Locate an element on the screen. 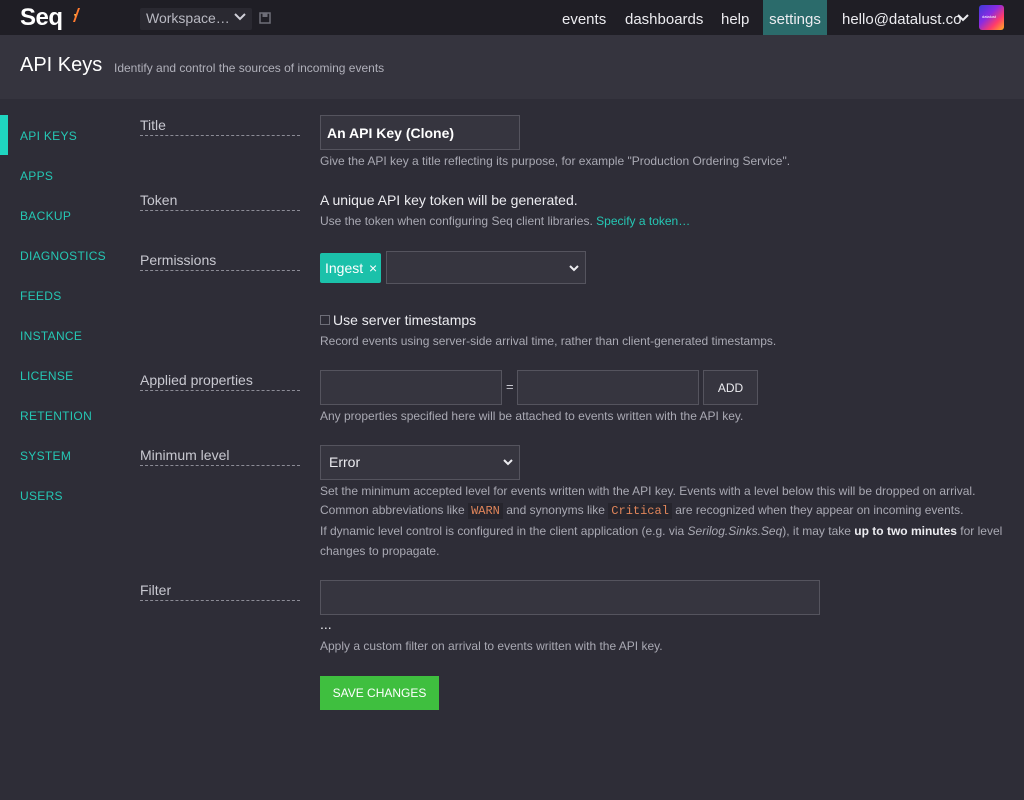  workspace-bookmark-icon is located at coordinates (265, 18).